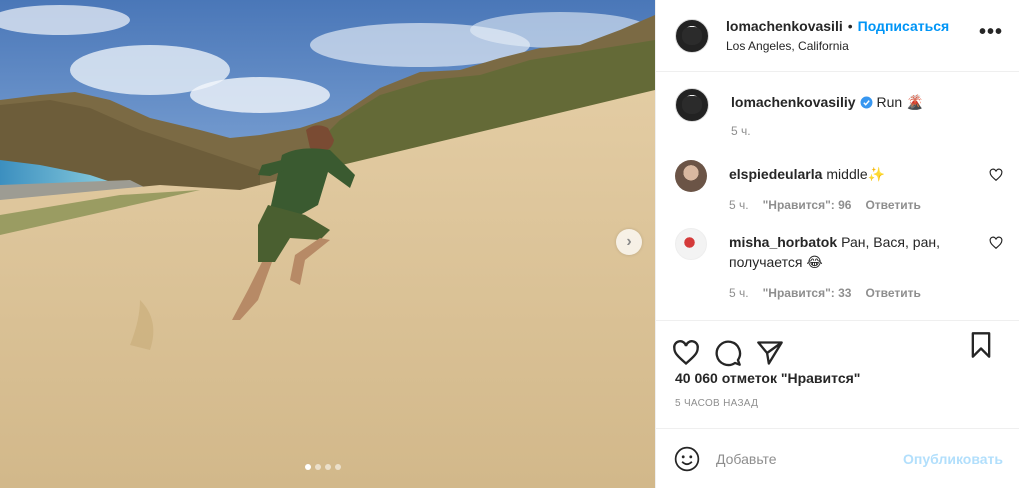 This screenshot has height=488, width=1019. What do you see at coordinates (837, 347) in the screenshot?
I see `post-actions` at bounding box center [837, 347].